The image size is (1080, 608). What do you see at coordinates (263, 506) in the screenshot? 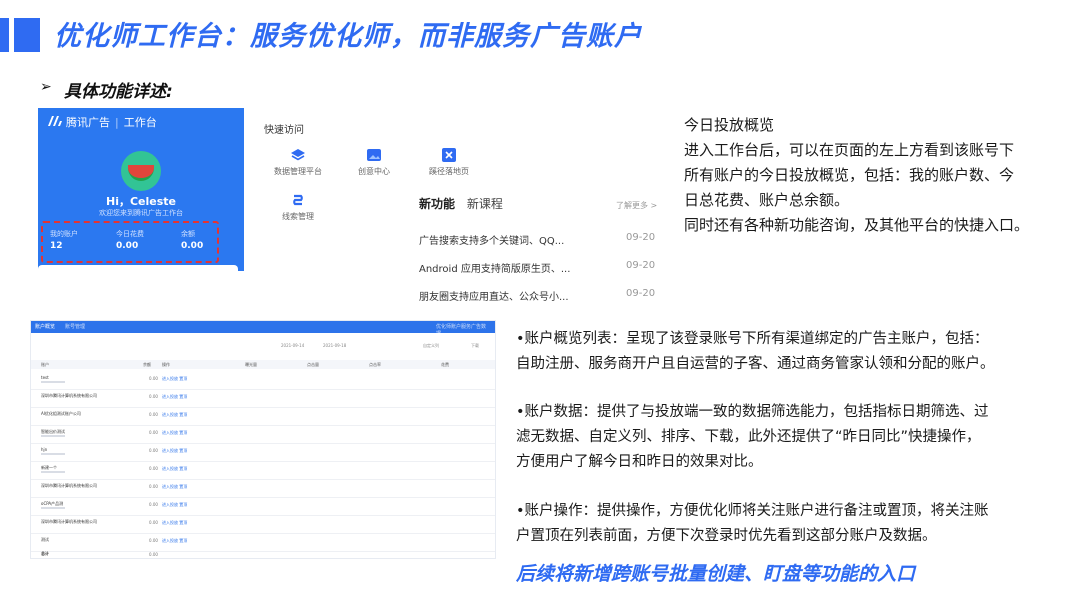
I see `table-row: oCPA产品测 0.00 进入投放 置顶` at bounding box center [263, 506].